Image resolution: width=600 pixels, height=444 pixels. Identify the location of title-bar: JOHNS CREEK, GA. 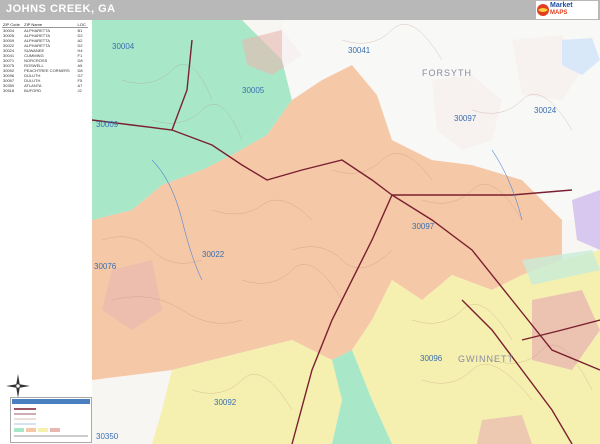
(300, 10).